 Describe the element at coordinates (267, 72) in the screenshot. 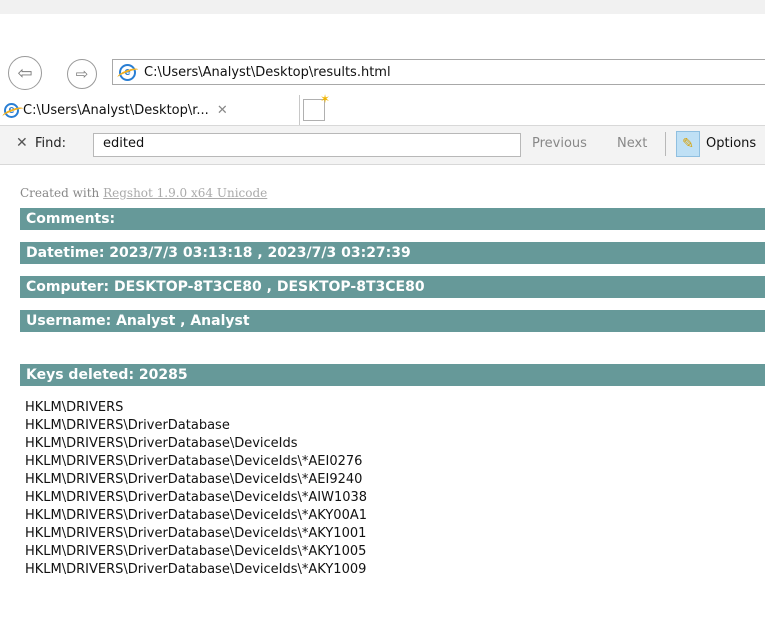

I see `address-text: C:\Users\Analyst\Desktop\results.html` at that location.